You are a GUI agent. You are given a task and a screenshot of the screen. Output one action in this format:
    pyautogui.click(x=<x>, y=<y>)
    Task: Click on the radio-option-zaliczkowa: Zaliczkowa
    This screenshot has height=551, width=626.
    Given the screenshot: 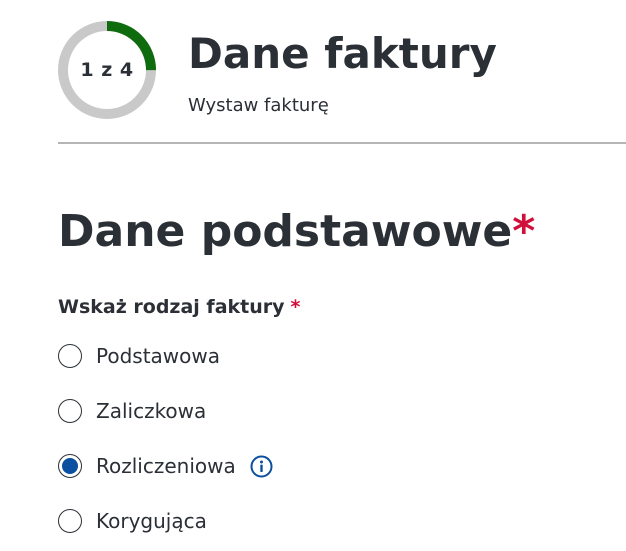 What is the action you would take?
    pyautogui.click(x=132, y=411)
    